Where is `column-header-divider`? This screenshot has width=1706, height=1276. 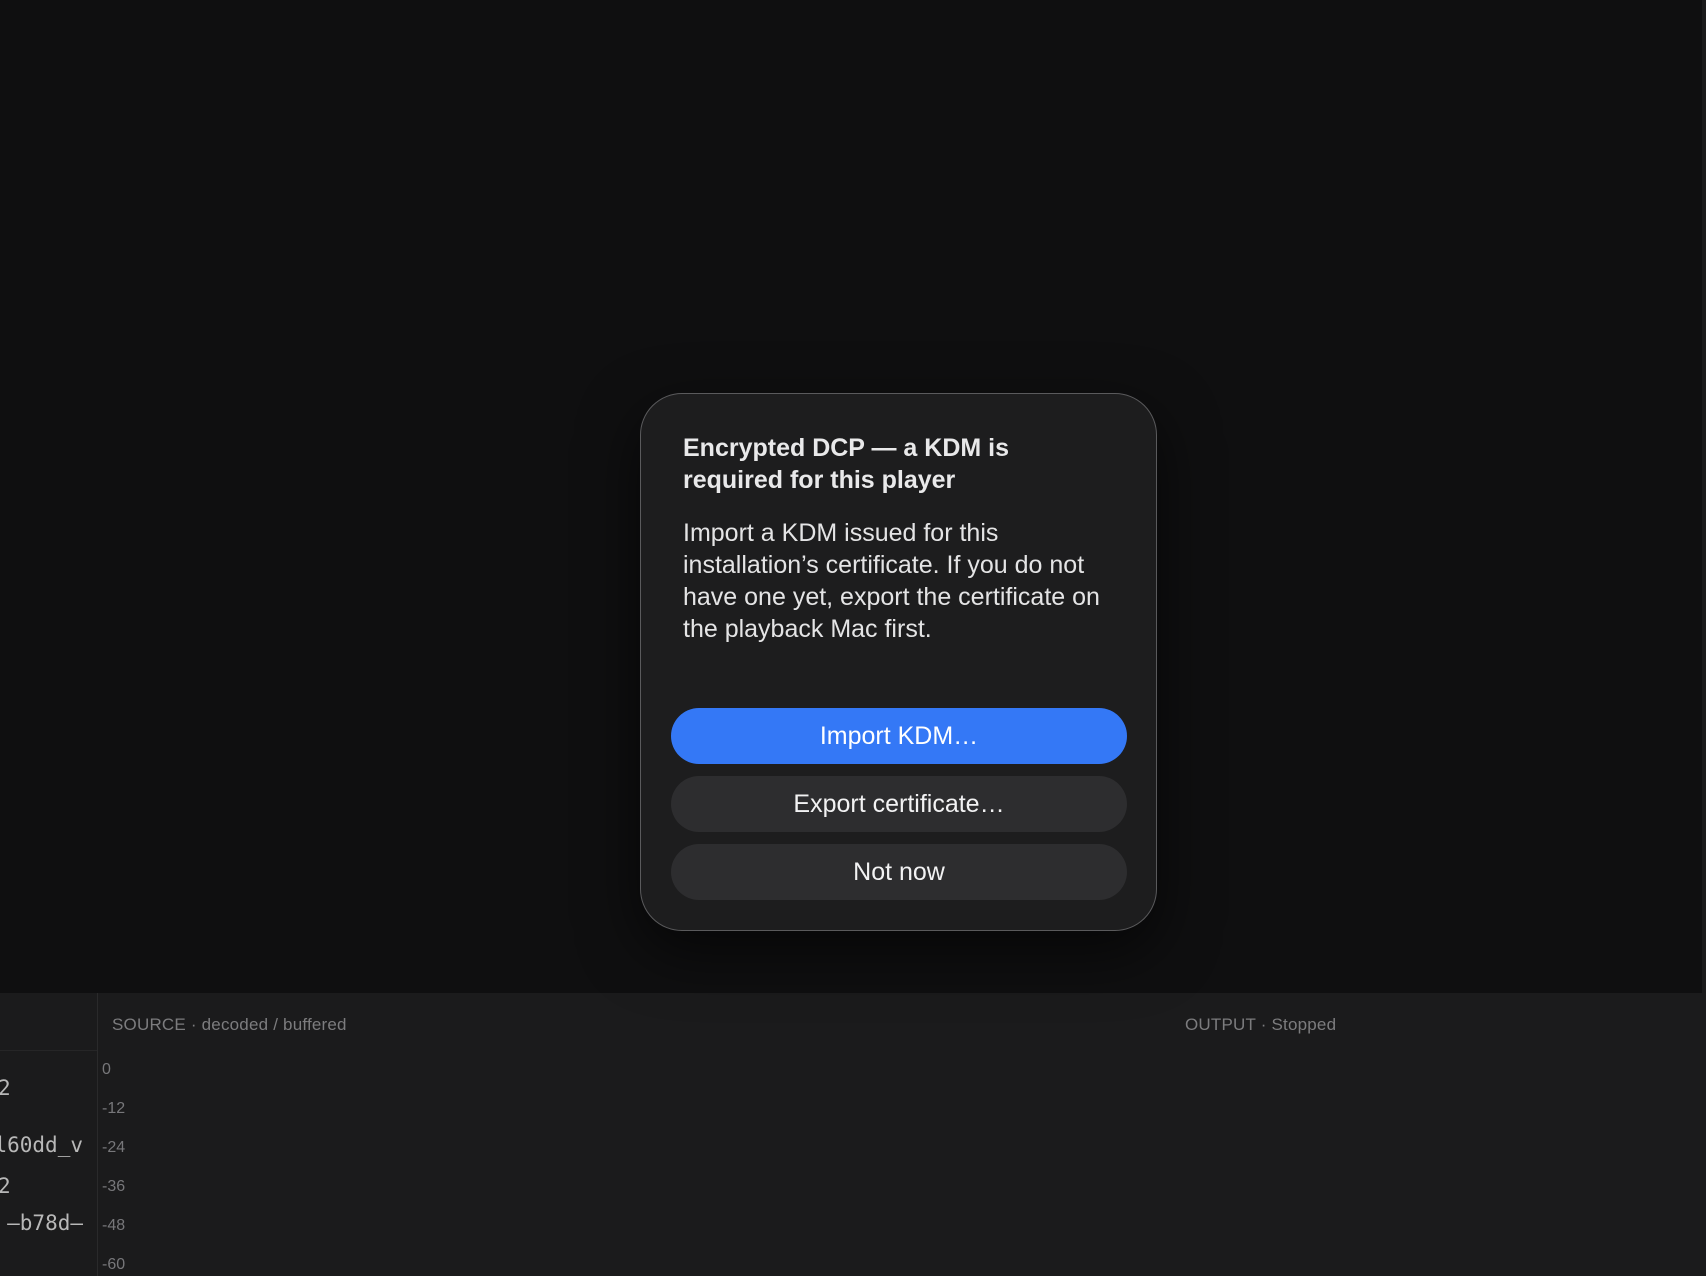 column-header-divider is located at coordinates (48, 1050).